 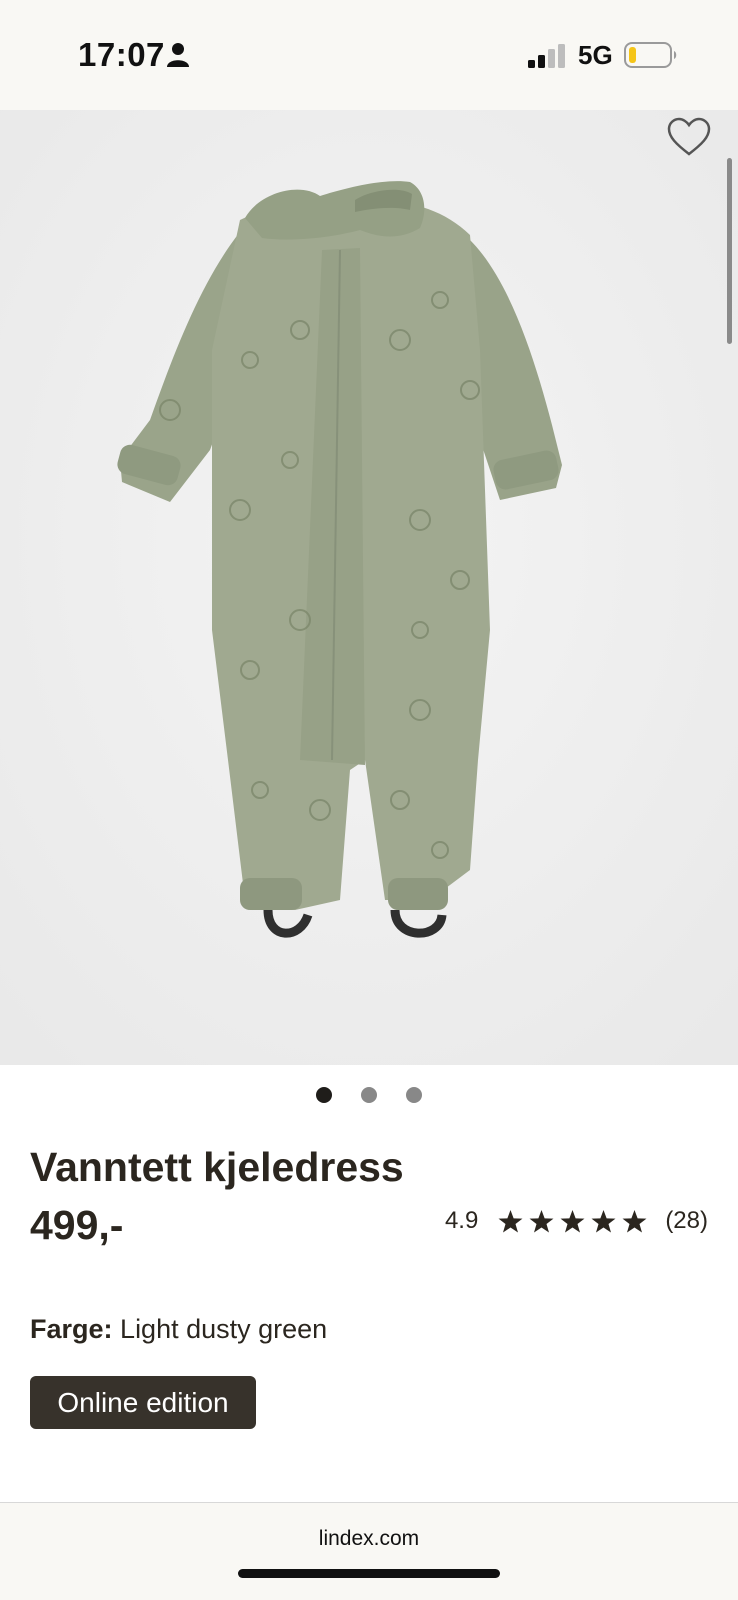 What do you see at coordinates (143, 1402) in the screenshot?
I see `online-edition-badge: Online edition` at bounding box center [143, 1402].